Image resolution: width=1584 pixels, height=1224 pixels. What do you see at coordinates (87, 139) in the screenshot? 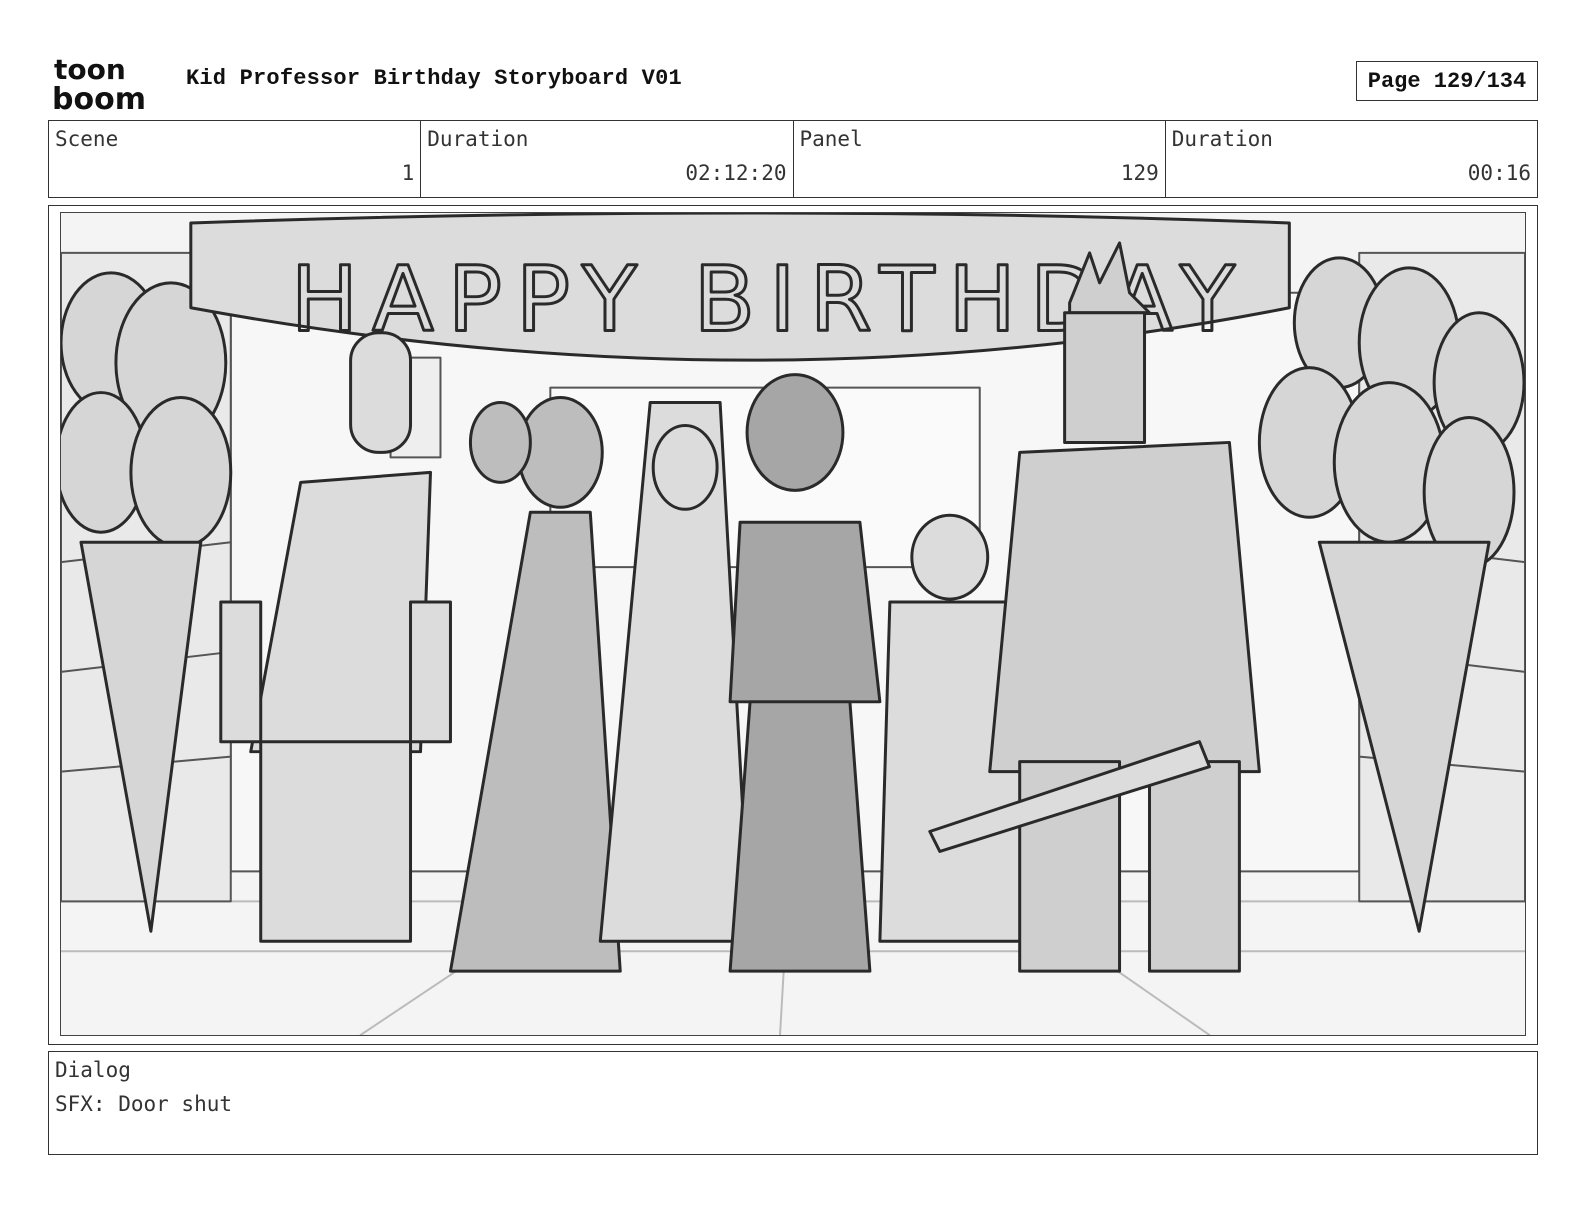
I see `scene-label: Scene` at bounding box center [87, 139].